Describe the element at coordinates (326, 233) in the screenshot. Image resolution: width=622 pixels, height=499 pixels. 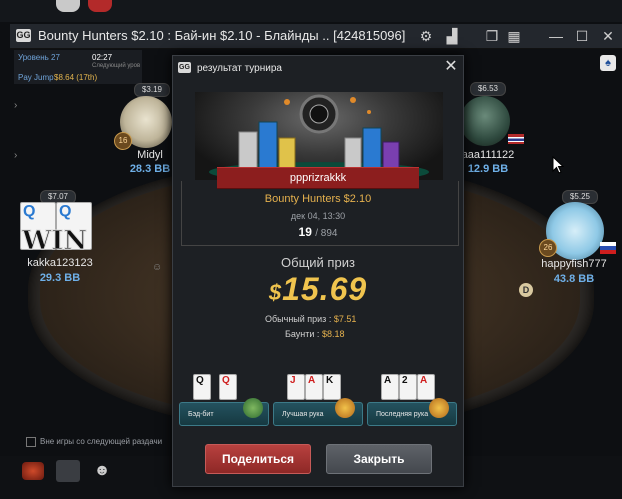
I see `place-total: / 894` at that location.